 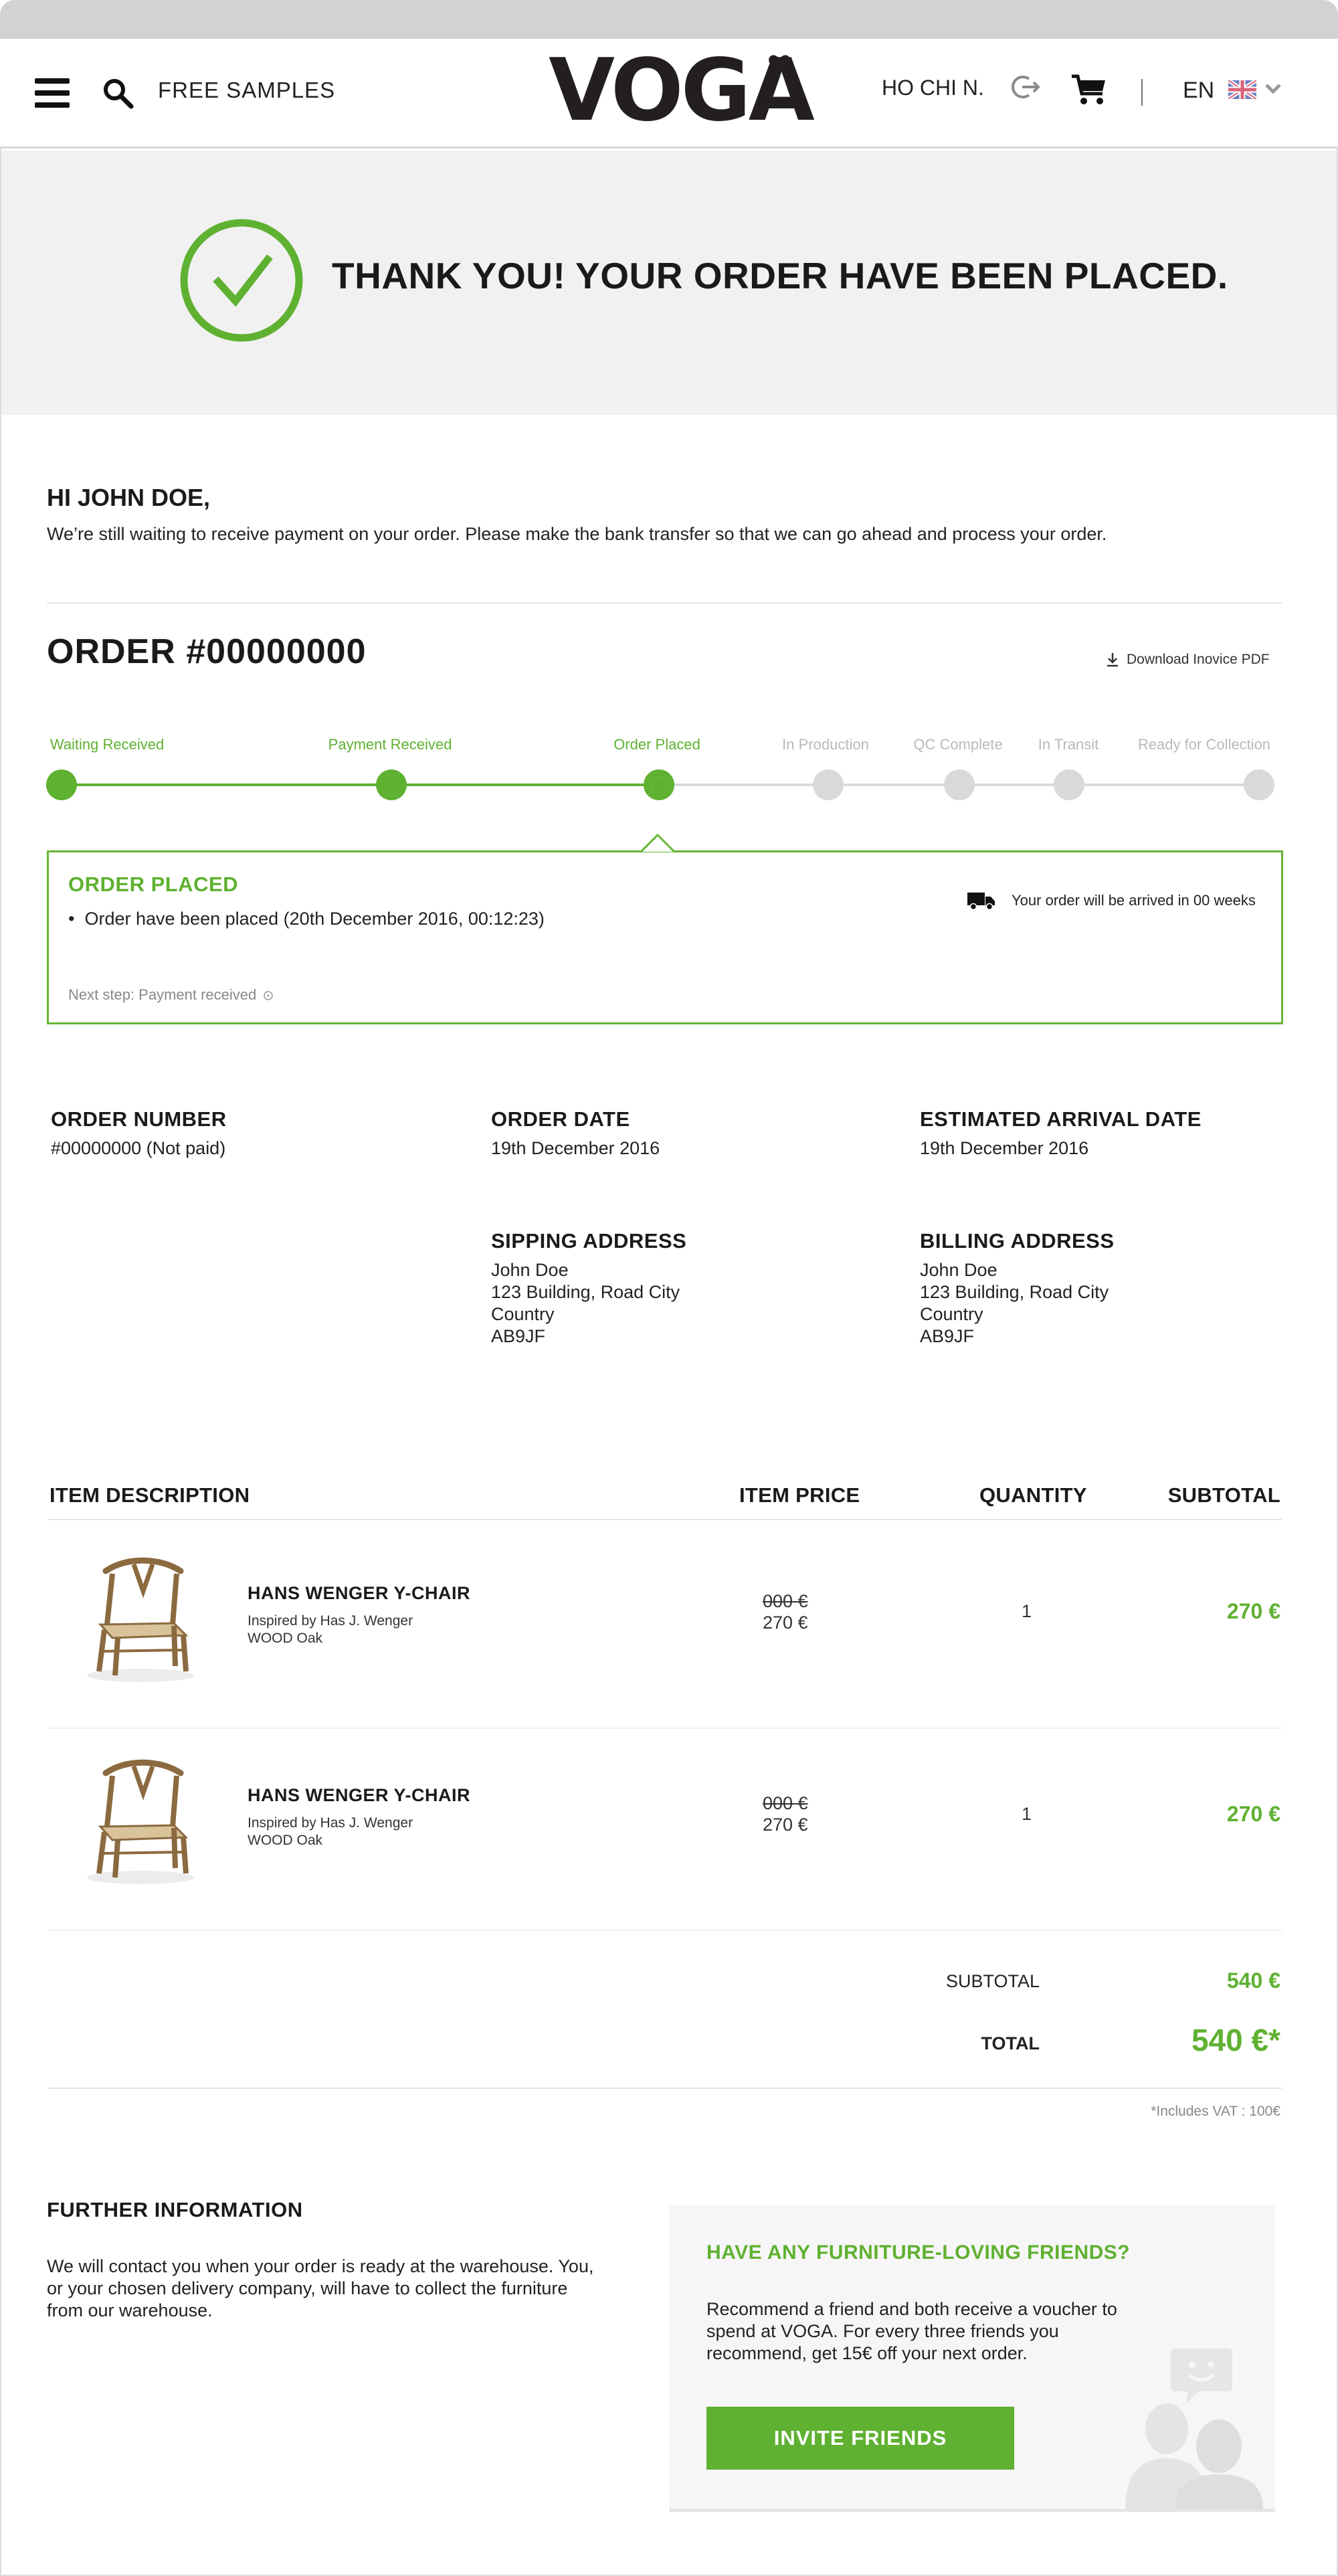 I want to click on total-value: 540 €*, so click(x=1235, y=2040).